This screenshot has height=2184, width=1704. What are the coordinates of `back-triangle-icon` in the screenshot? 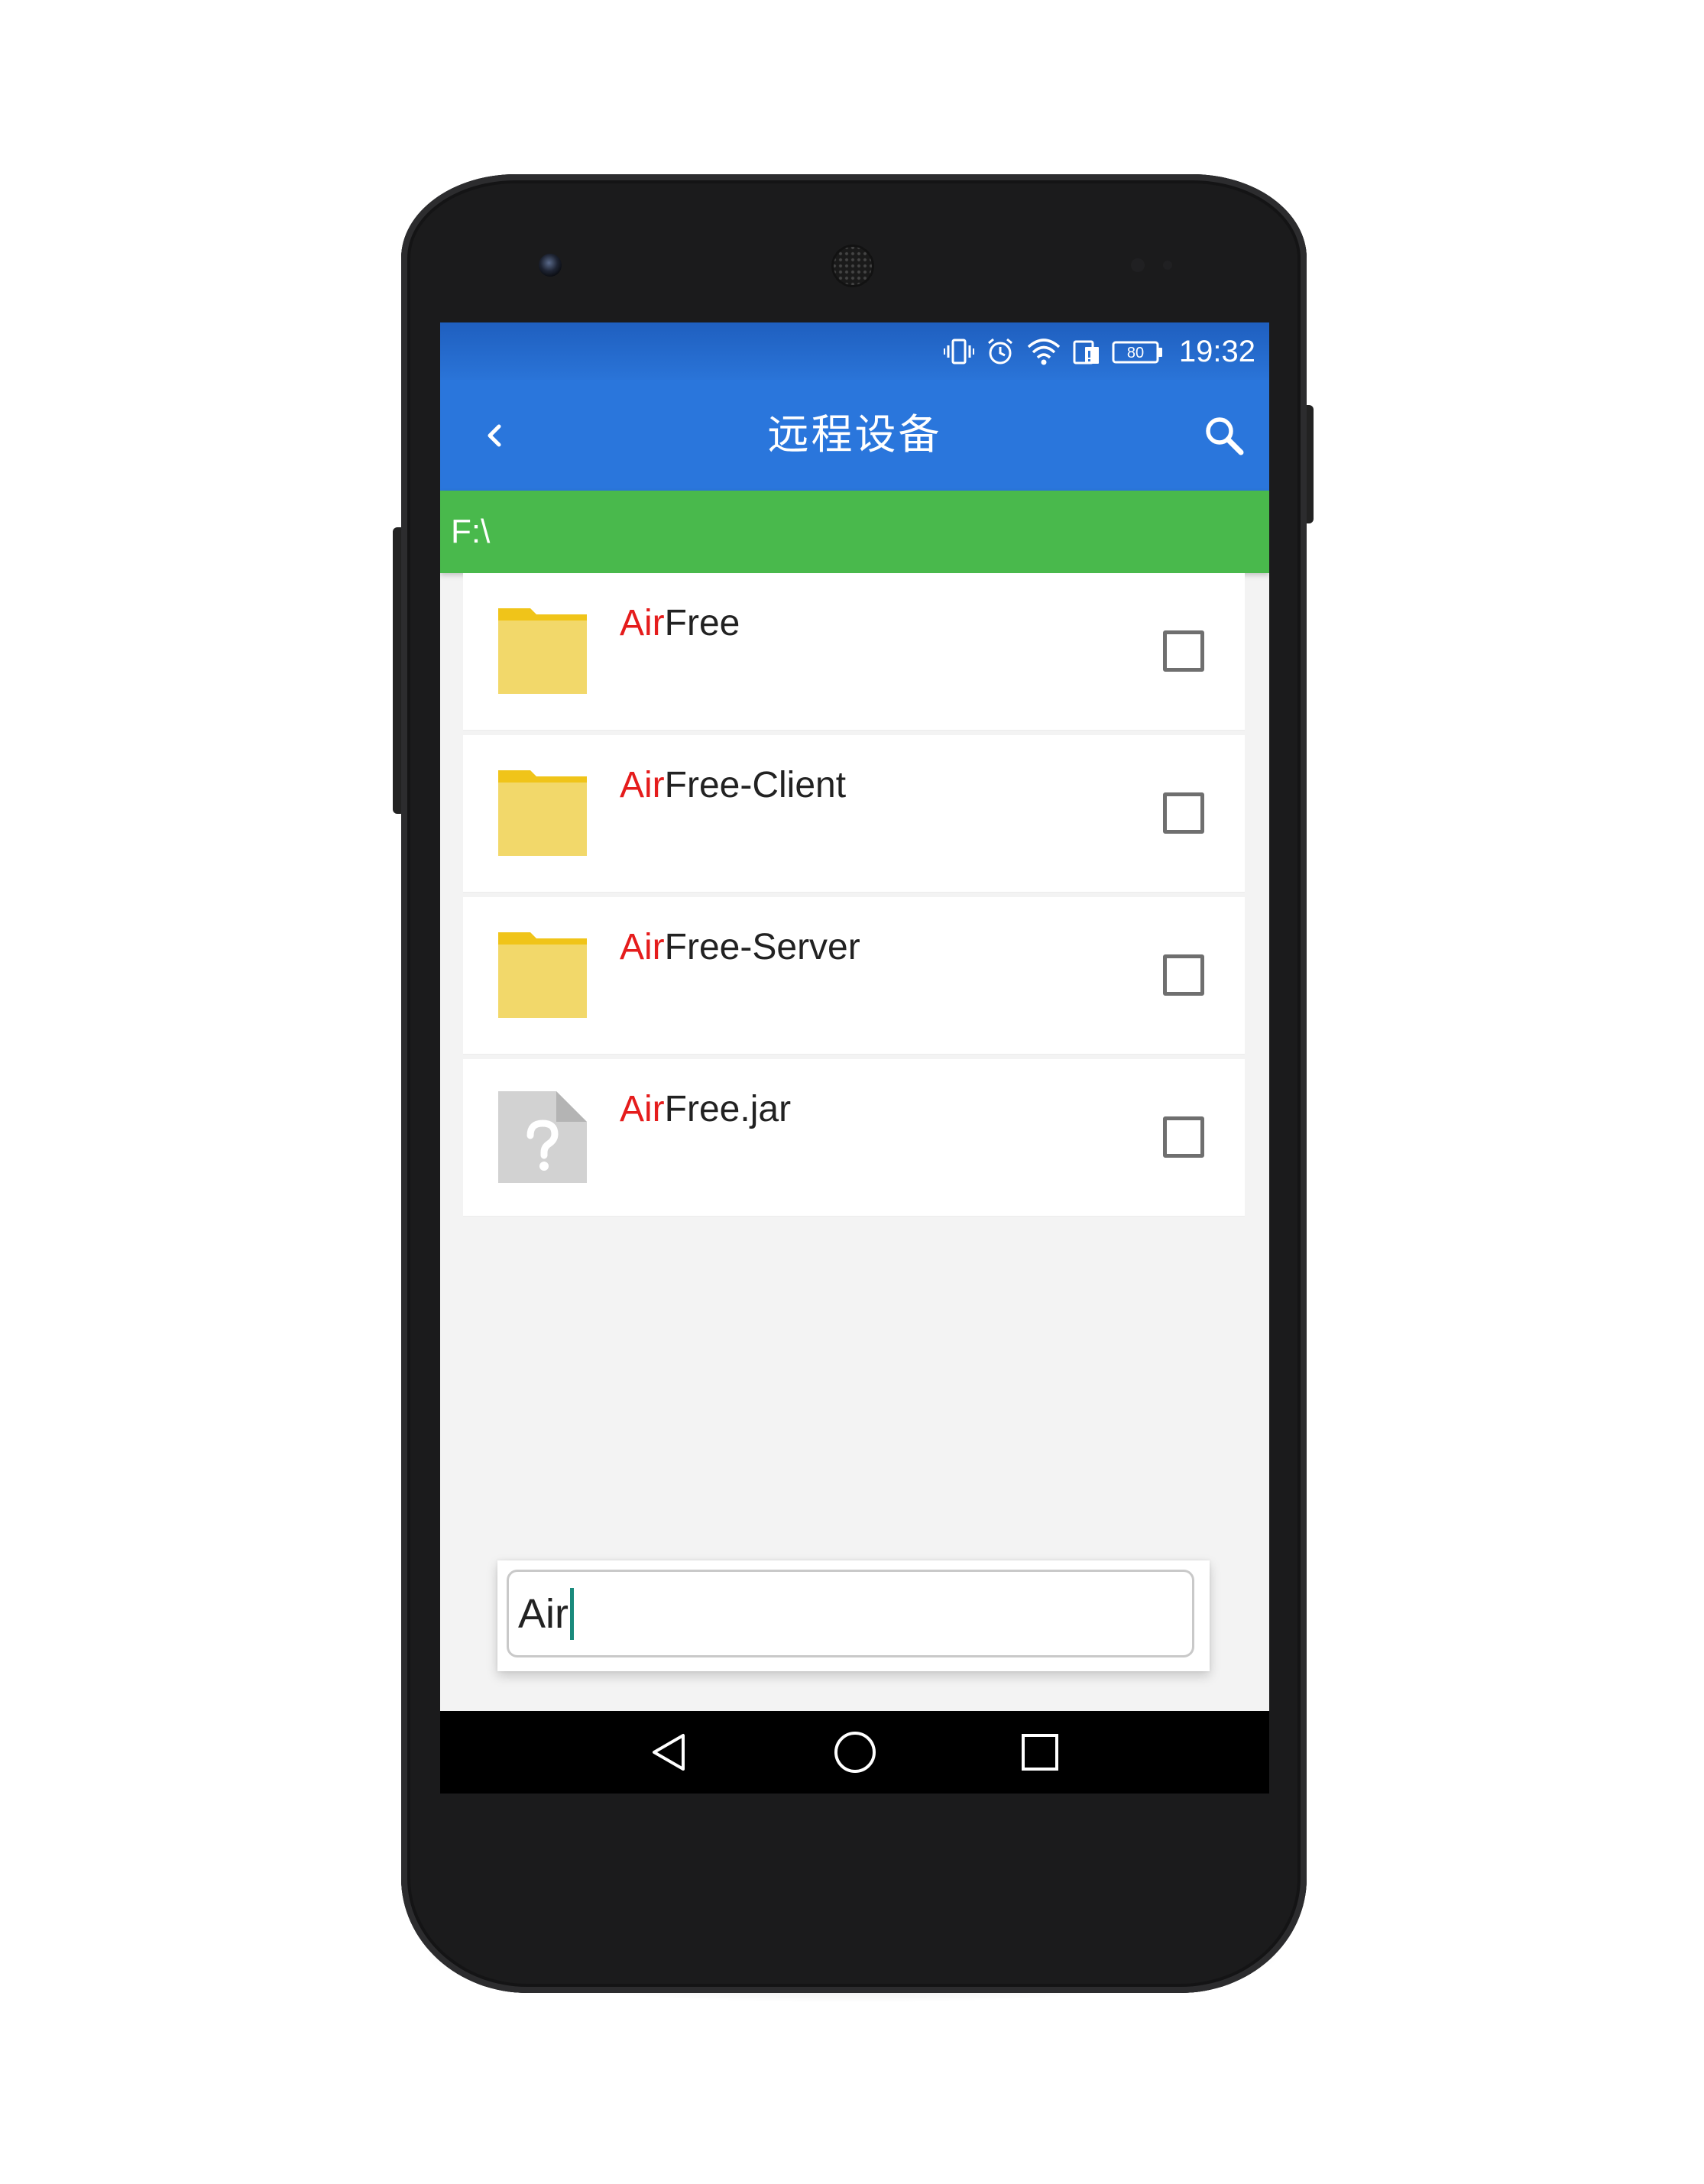 It's located at (669, 1752).